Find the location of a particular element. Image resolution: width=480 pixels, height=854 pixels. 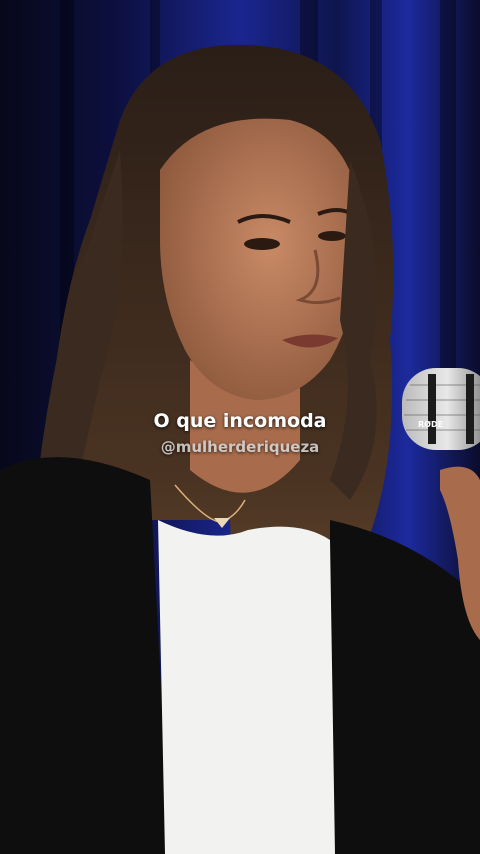

caption-overlay: O que incomoda @mulherderiqueza is located at coordinates (240, 433).